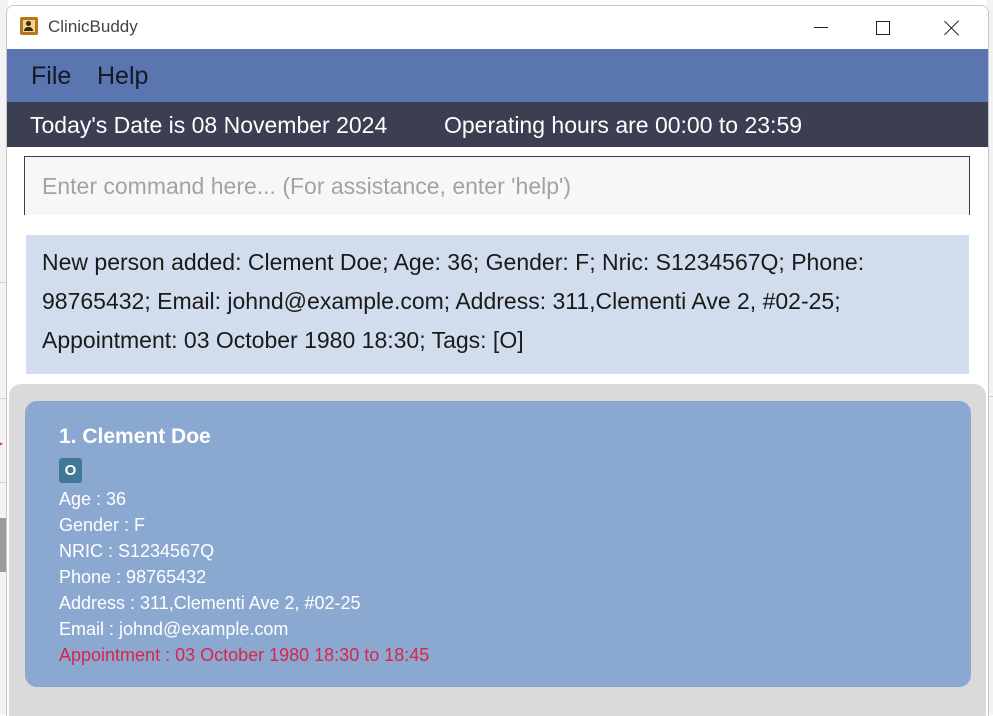  I want to click on minimize-button, so click(821, 27).